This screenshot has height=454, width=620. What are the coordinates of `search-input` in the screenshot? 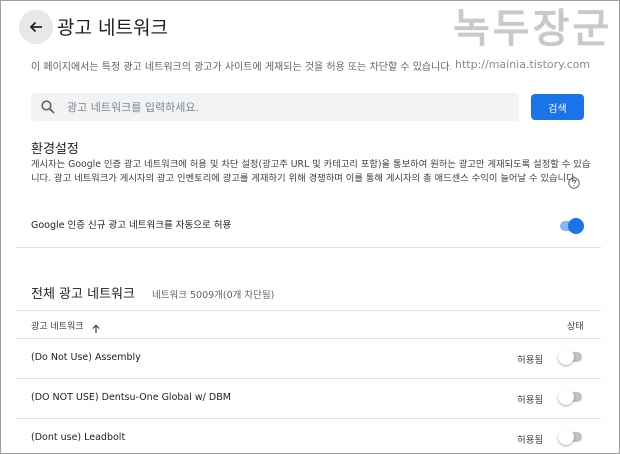 It's located at (277, 107).